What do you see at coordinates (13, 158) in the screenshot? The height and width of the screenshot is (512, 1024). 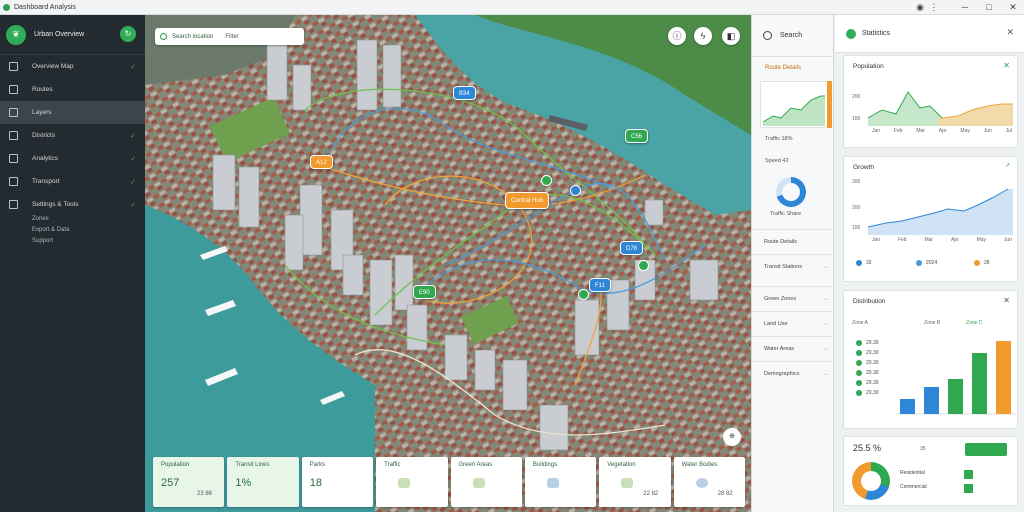 I see `chart-icon` at bounding box center [13, 158].